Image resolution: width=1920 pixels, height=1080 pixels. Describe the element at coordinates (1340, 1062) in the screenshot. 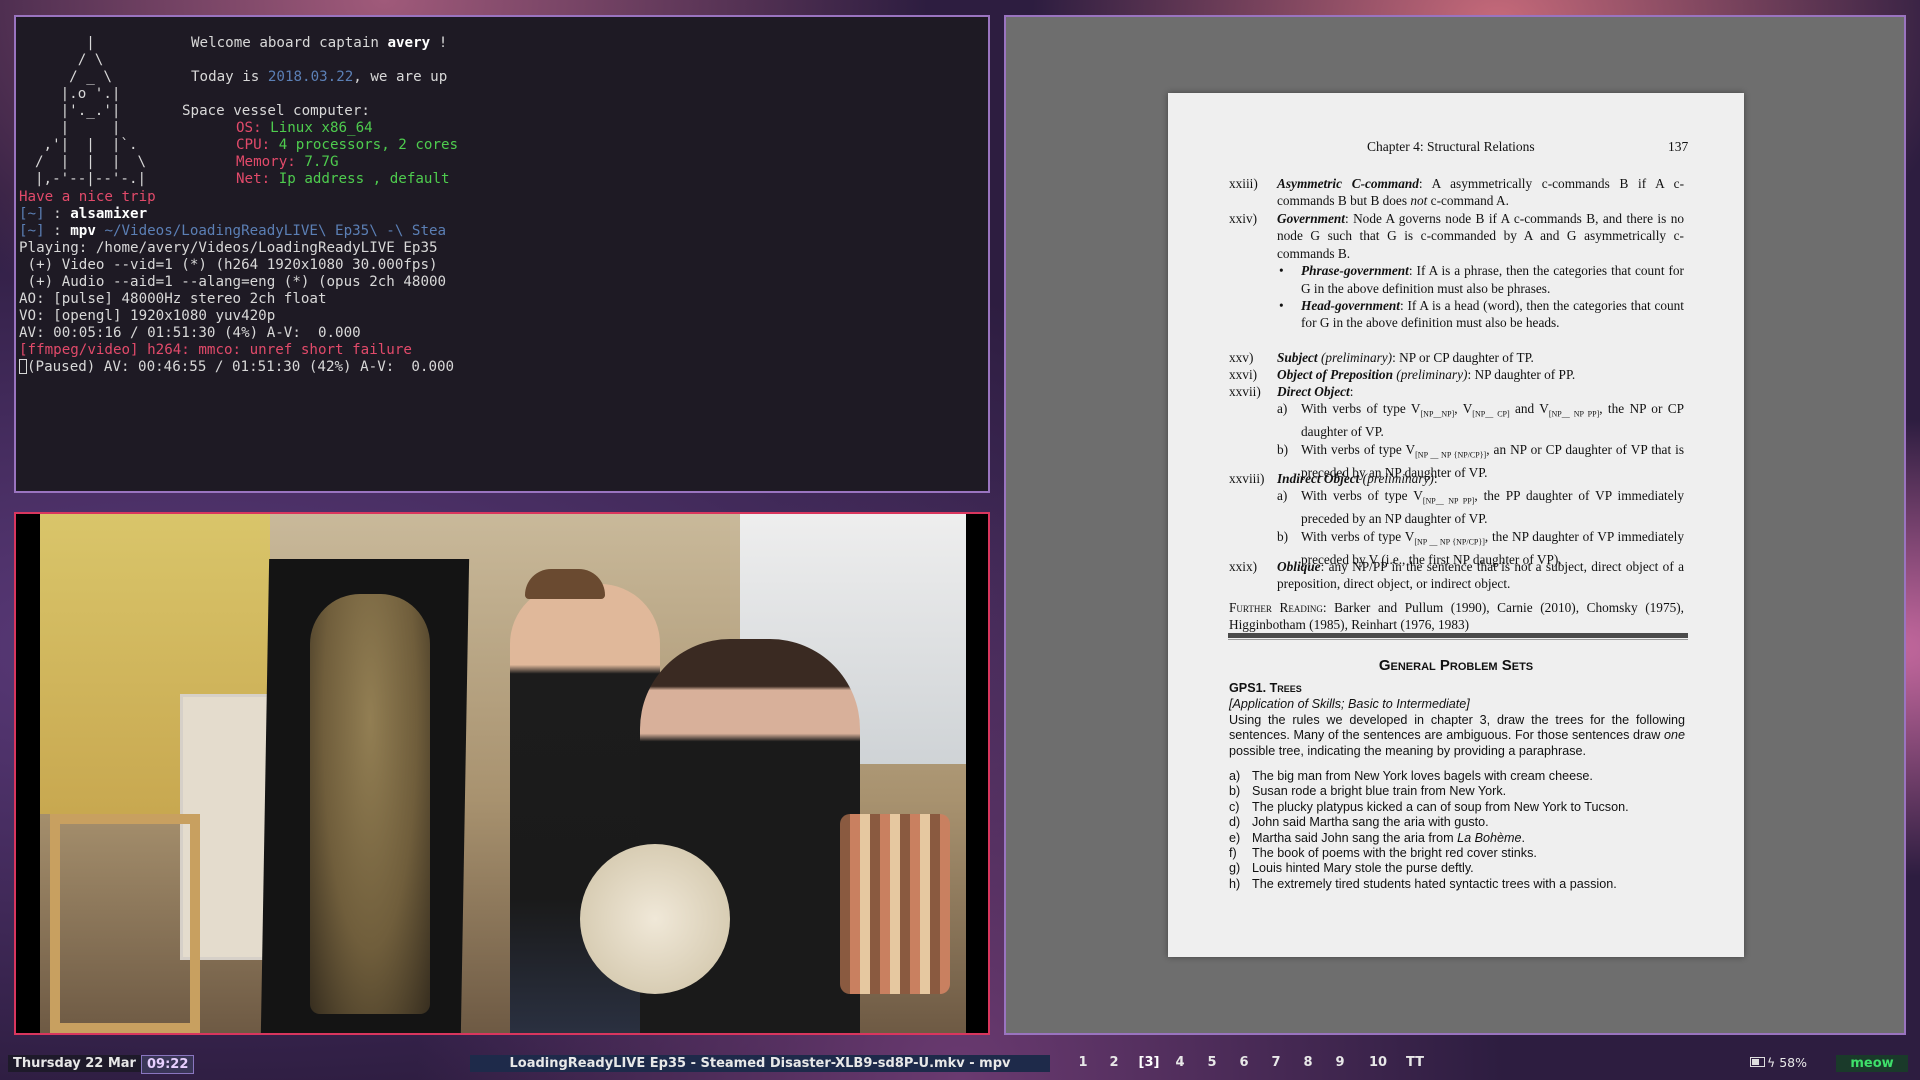

I see `workspace-9: 9` at that location.